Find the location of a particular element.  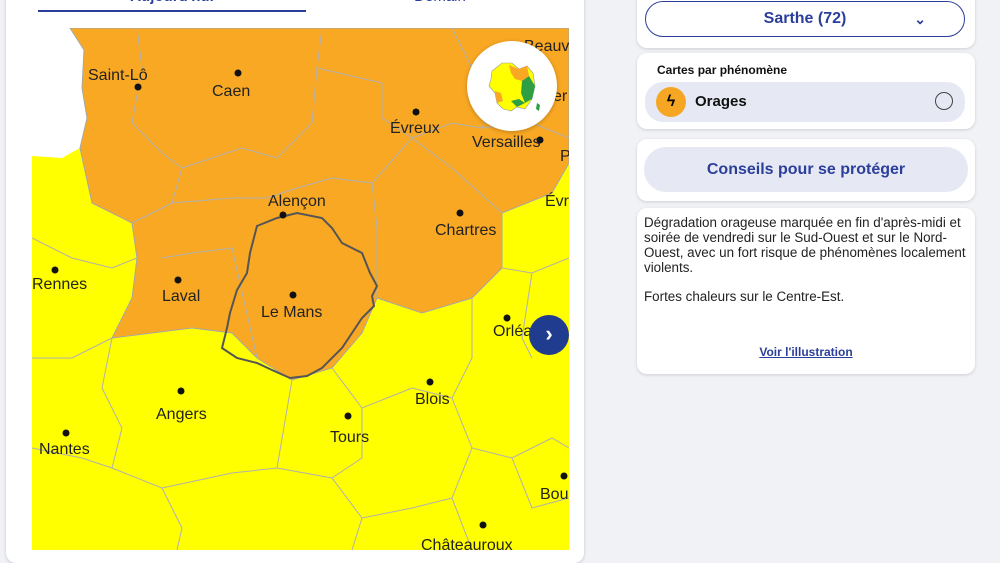

phenomenon-item-orages: ϟ Orages is located at coordinates (805, 102).